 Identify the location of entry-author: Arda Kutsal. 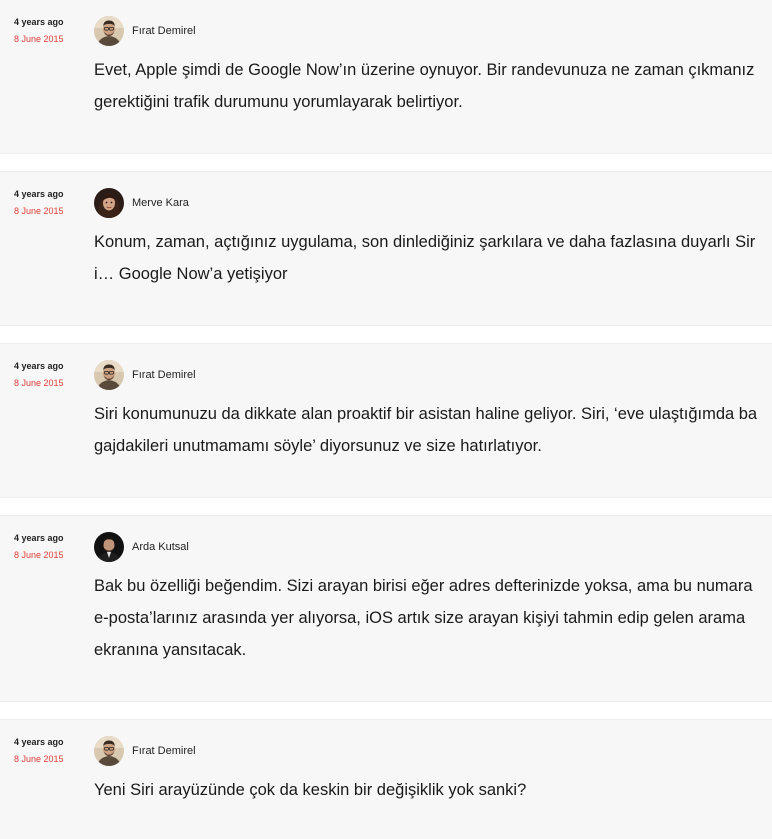
(141, 547).